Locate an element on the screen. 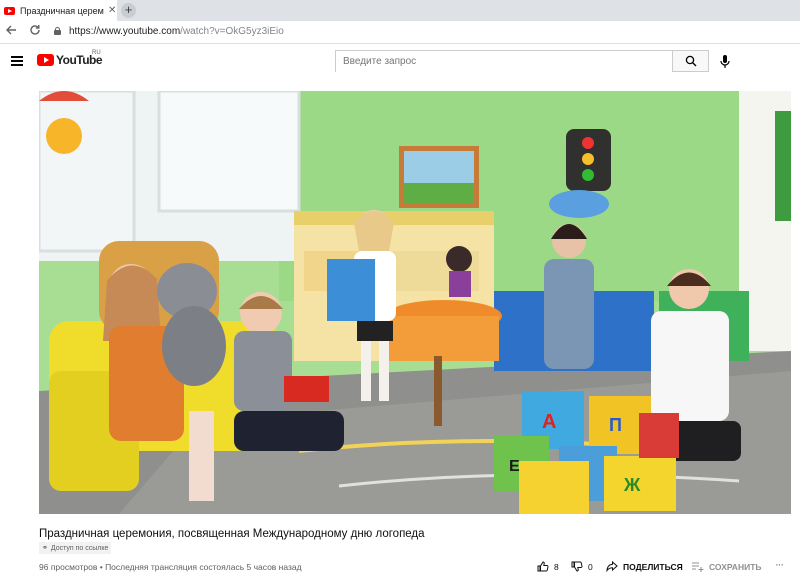  microphone-icon is located at coordinates (725, 61).